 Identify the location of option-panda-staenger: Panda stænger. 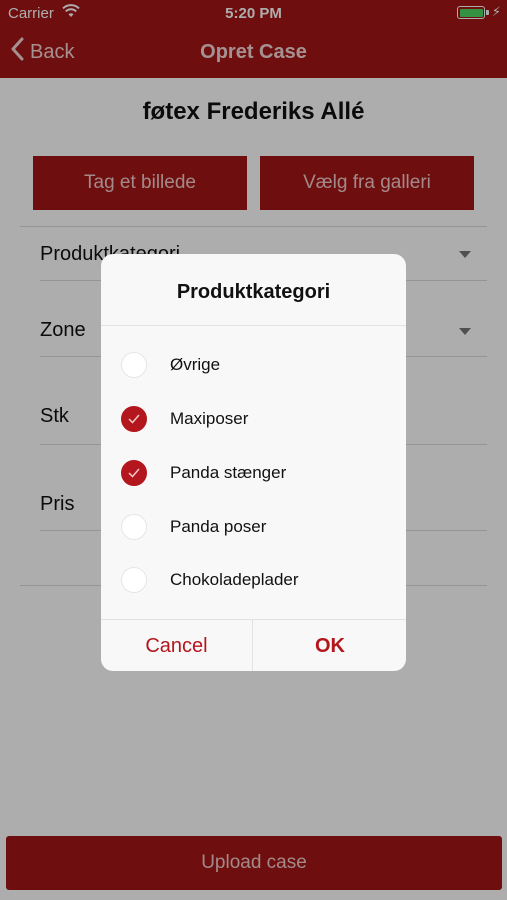
(253, 473).